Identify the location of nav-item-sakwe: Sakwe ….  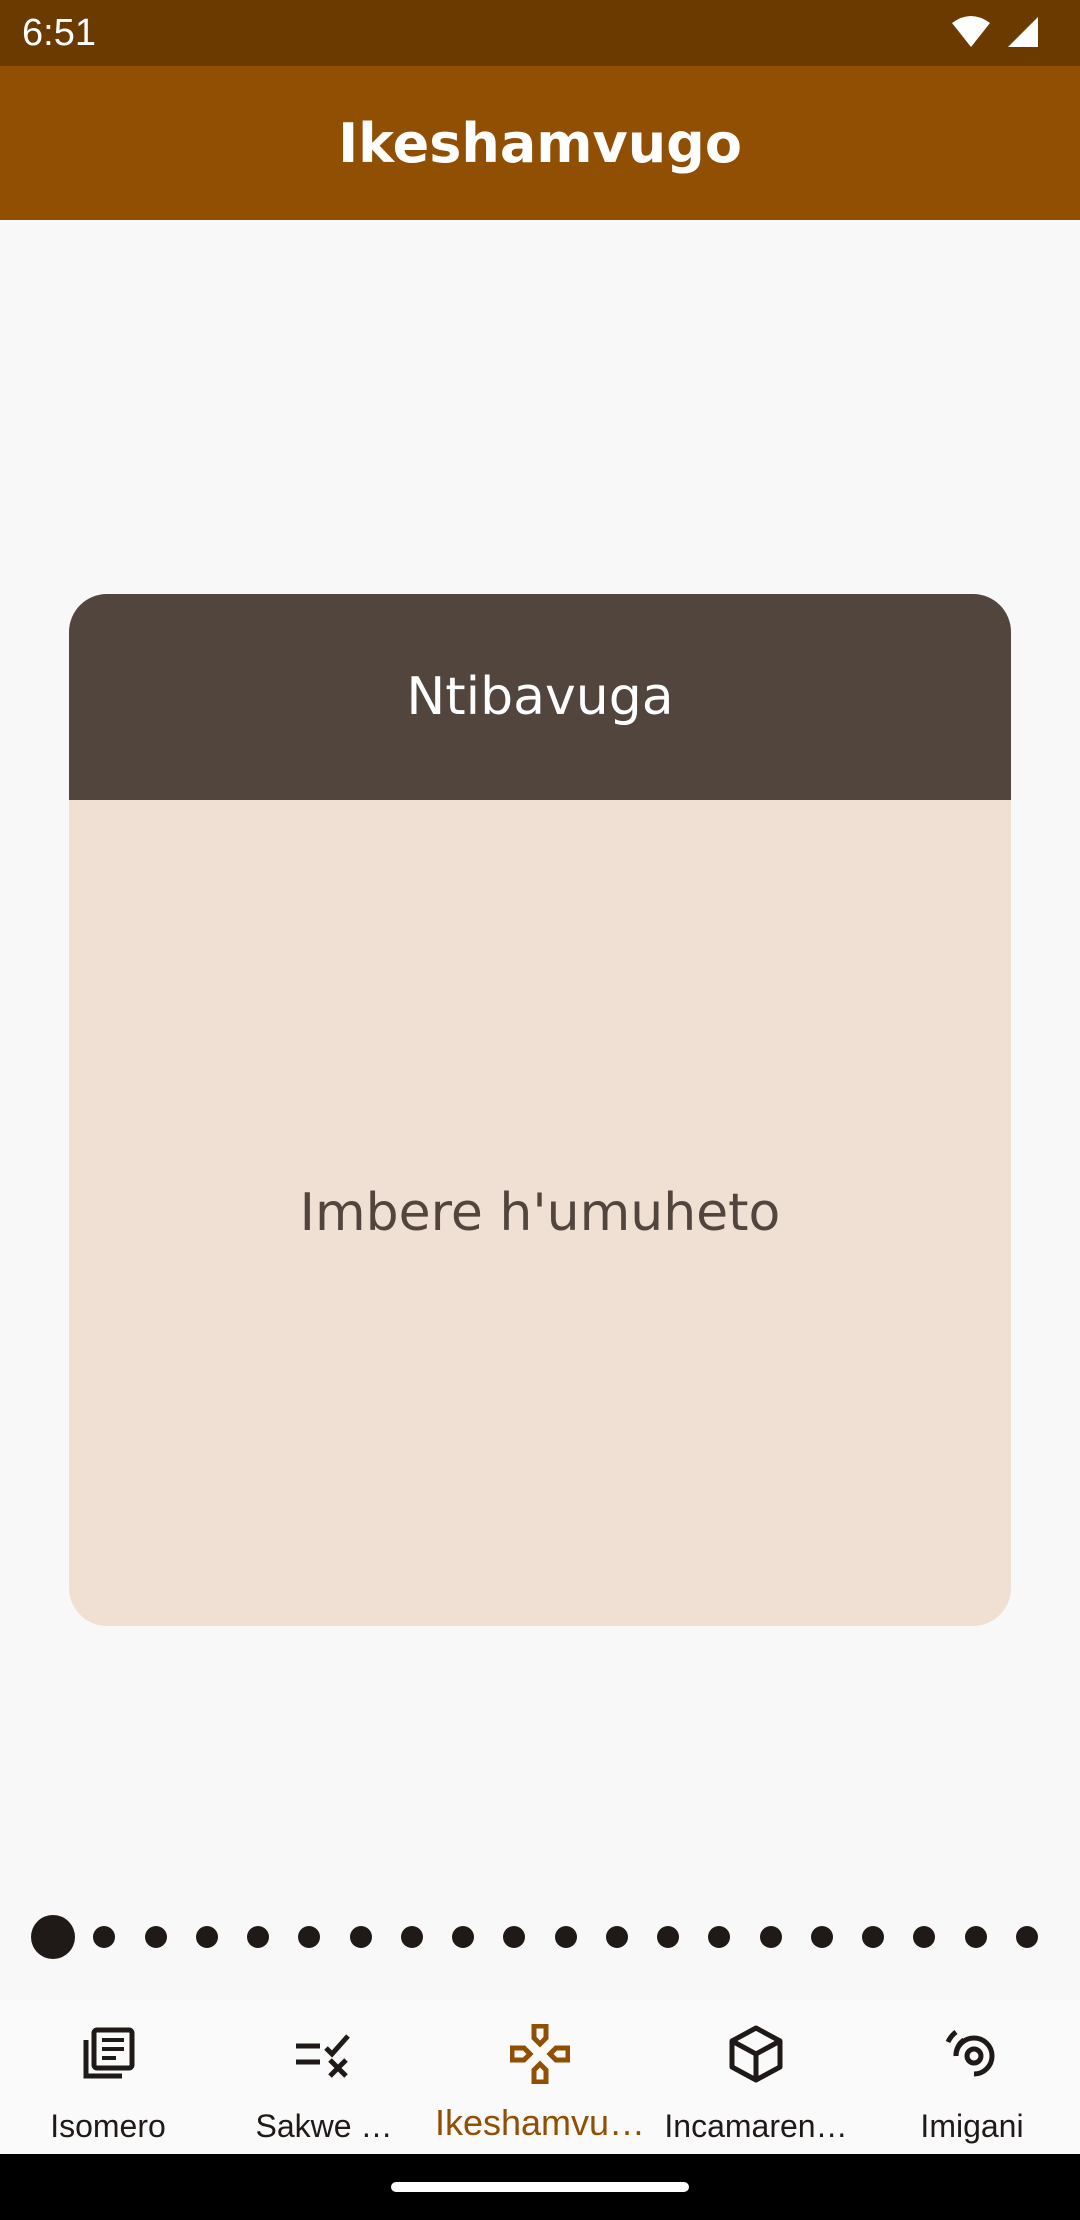
(324, 2077).